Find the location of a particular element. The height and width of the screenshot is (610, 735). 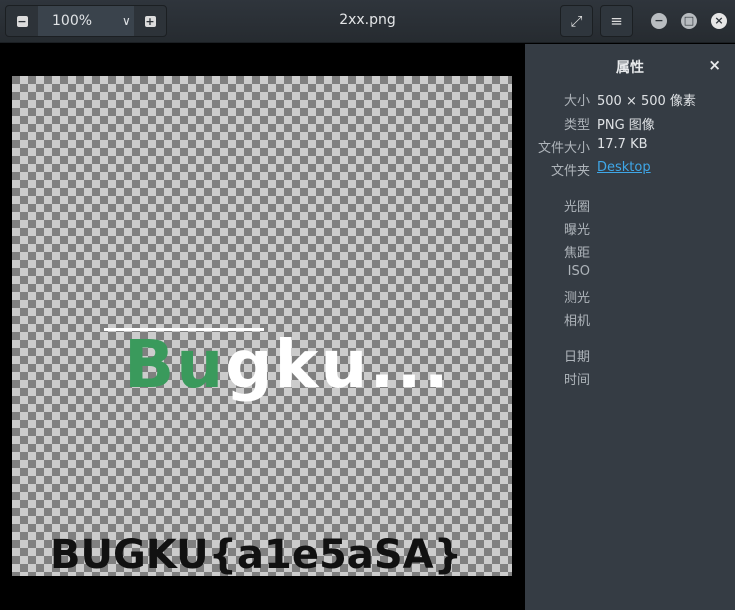

property-row: 光圈 is located at coordinates (630, 206).